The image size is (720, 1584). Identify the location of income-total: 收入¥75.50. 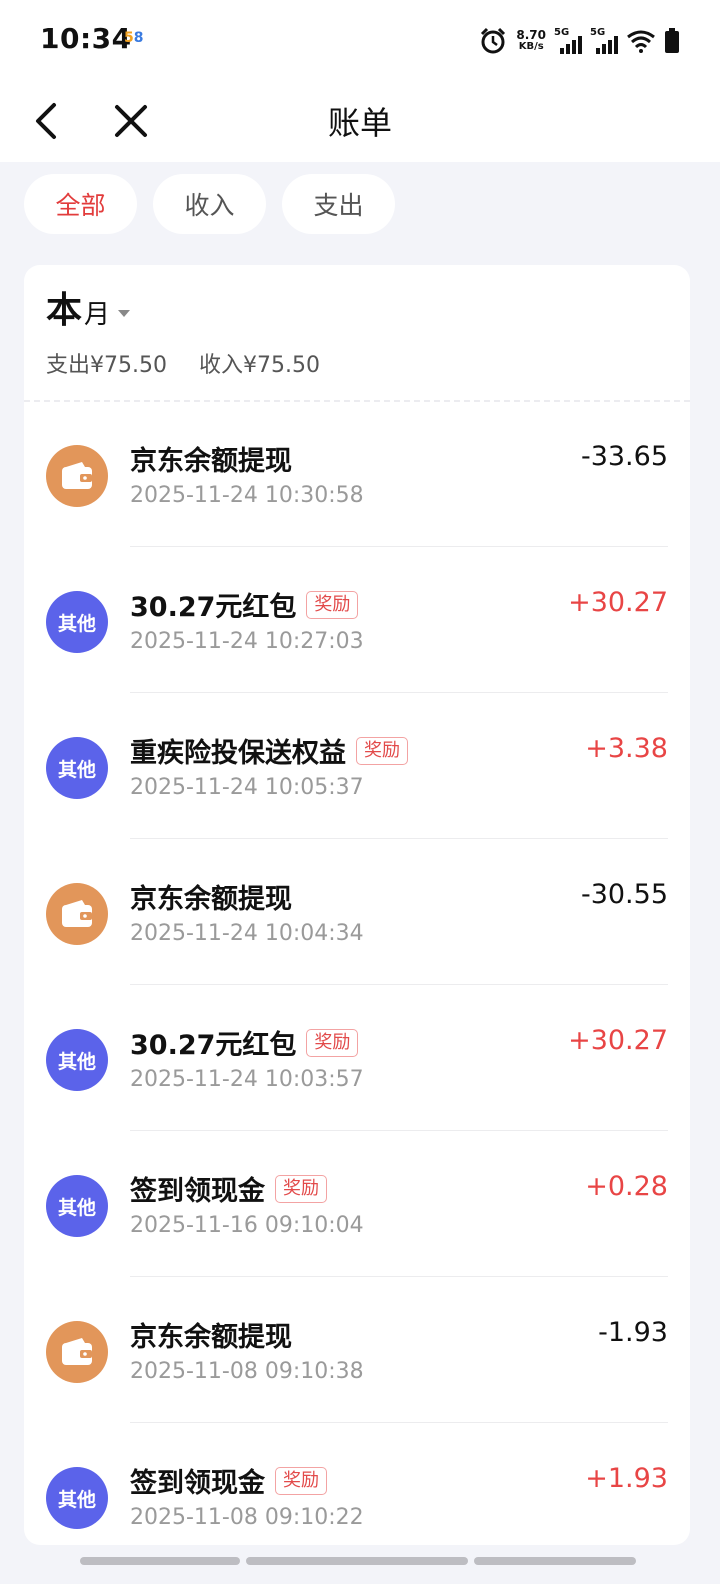
(259, 365).